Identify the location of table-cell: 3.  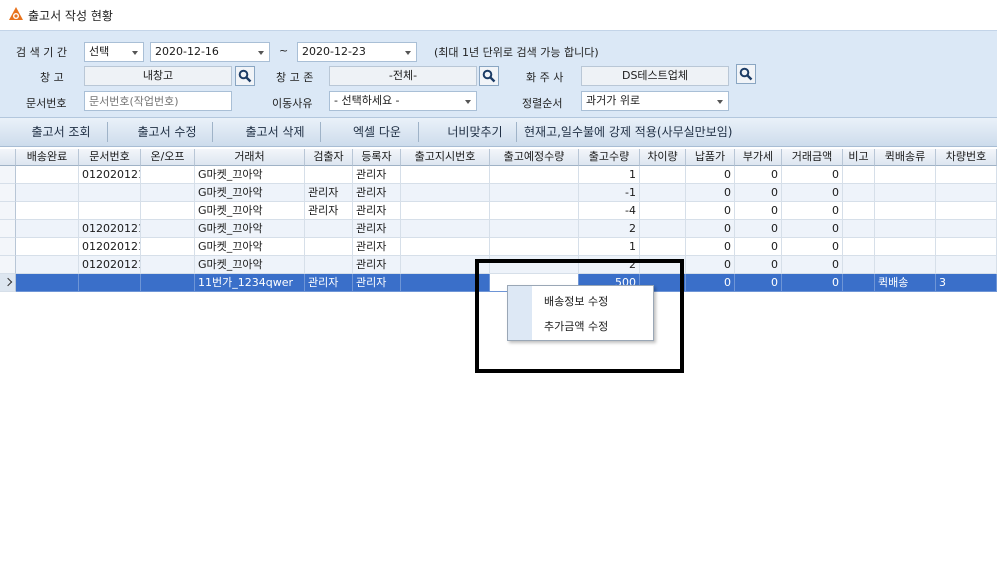
(966, 283).